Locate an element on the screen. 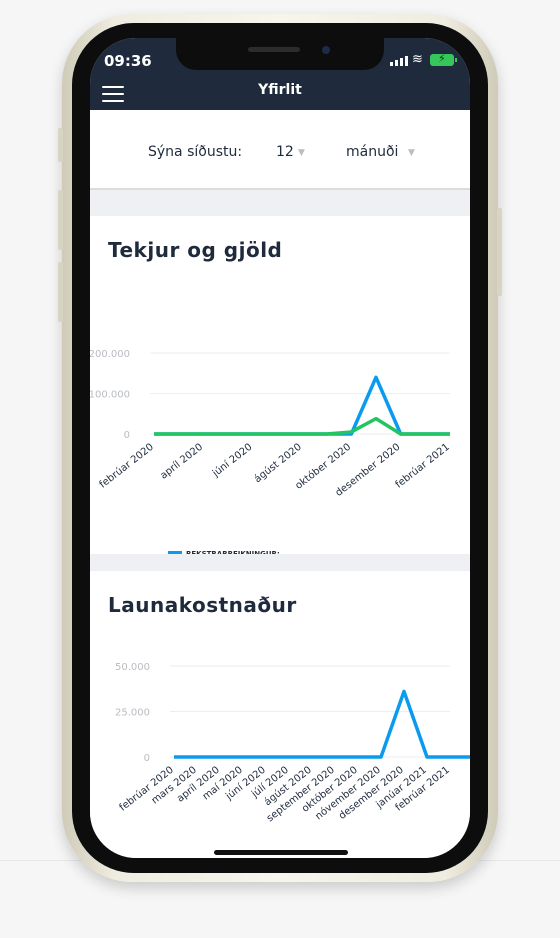  side-button-power is located at coordinates (499, 252).